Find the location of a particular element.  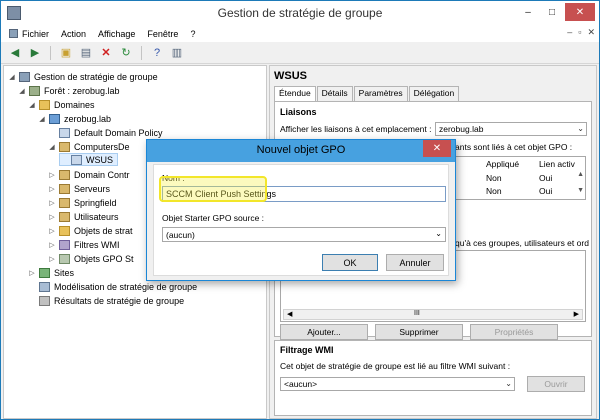

console-icon is located at coordinates (13, 33).